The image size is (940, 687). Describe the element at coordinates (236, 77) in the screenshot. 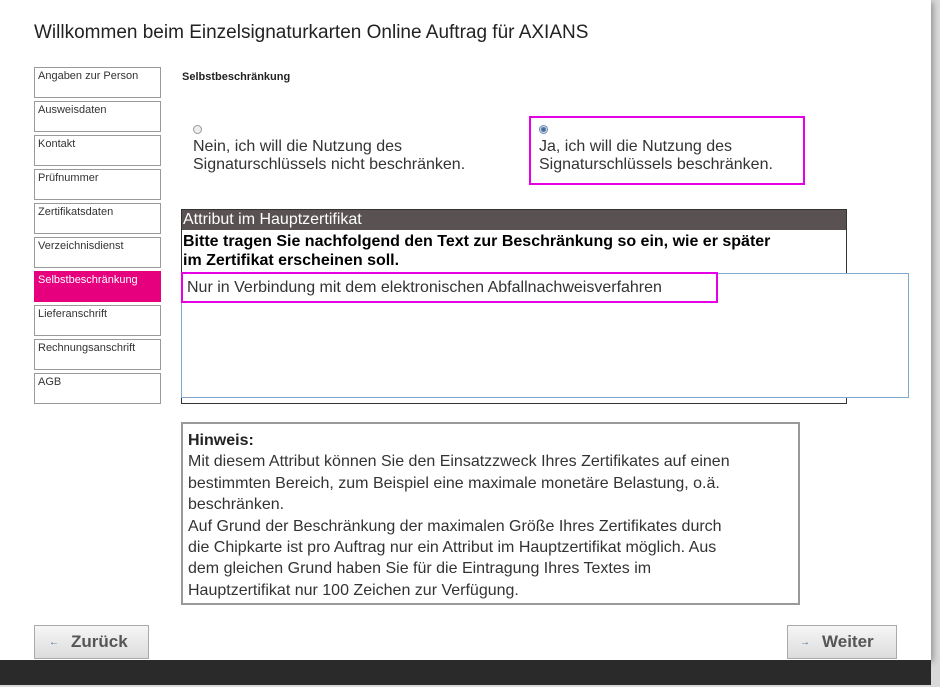

I see `section-title: Selbstbeschränkung` at that location.